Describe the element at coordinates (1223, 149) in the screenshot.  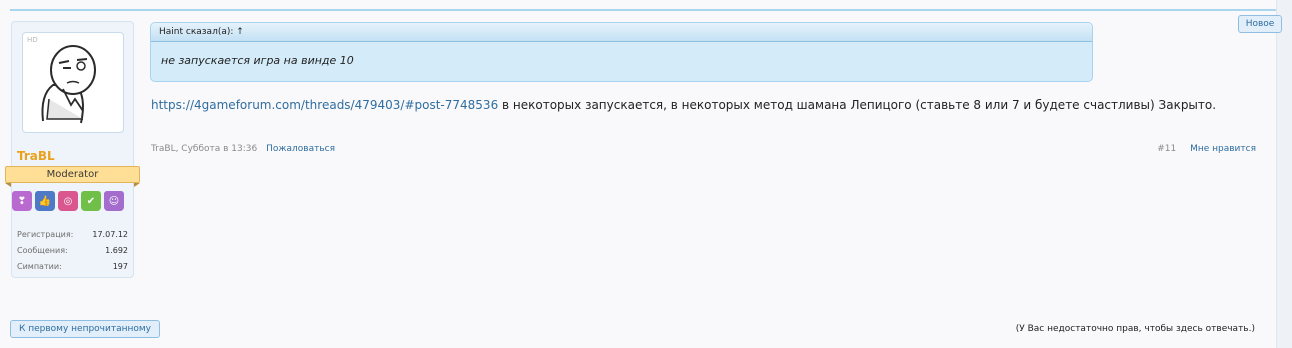
I see `like-link: Мне нравится` at that location.